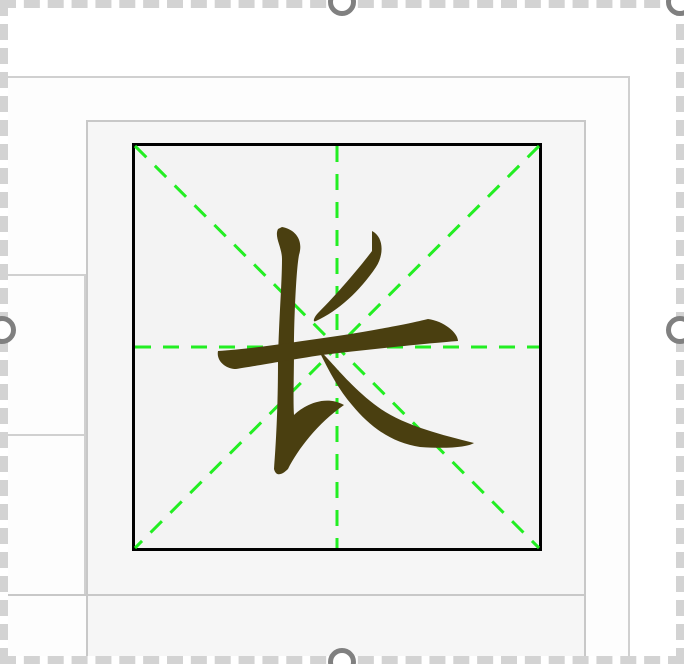  What do you see at coordinates (297, 595) in the screenshot?
I see `panel-divider` at bounding box center [297, 595].